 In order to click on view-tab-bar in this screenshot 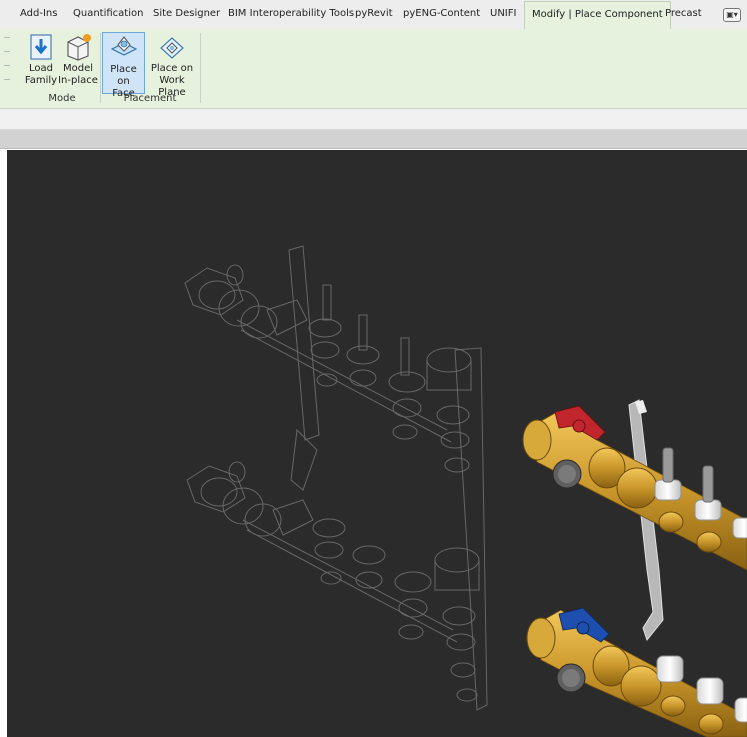, I will do `click(373, 139)`.